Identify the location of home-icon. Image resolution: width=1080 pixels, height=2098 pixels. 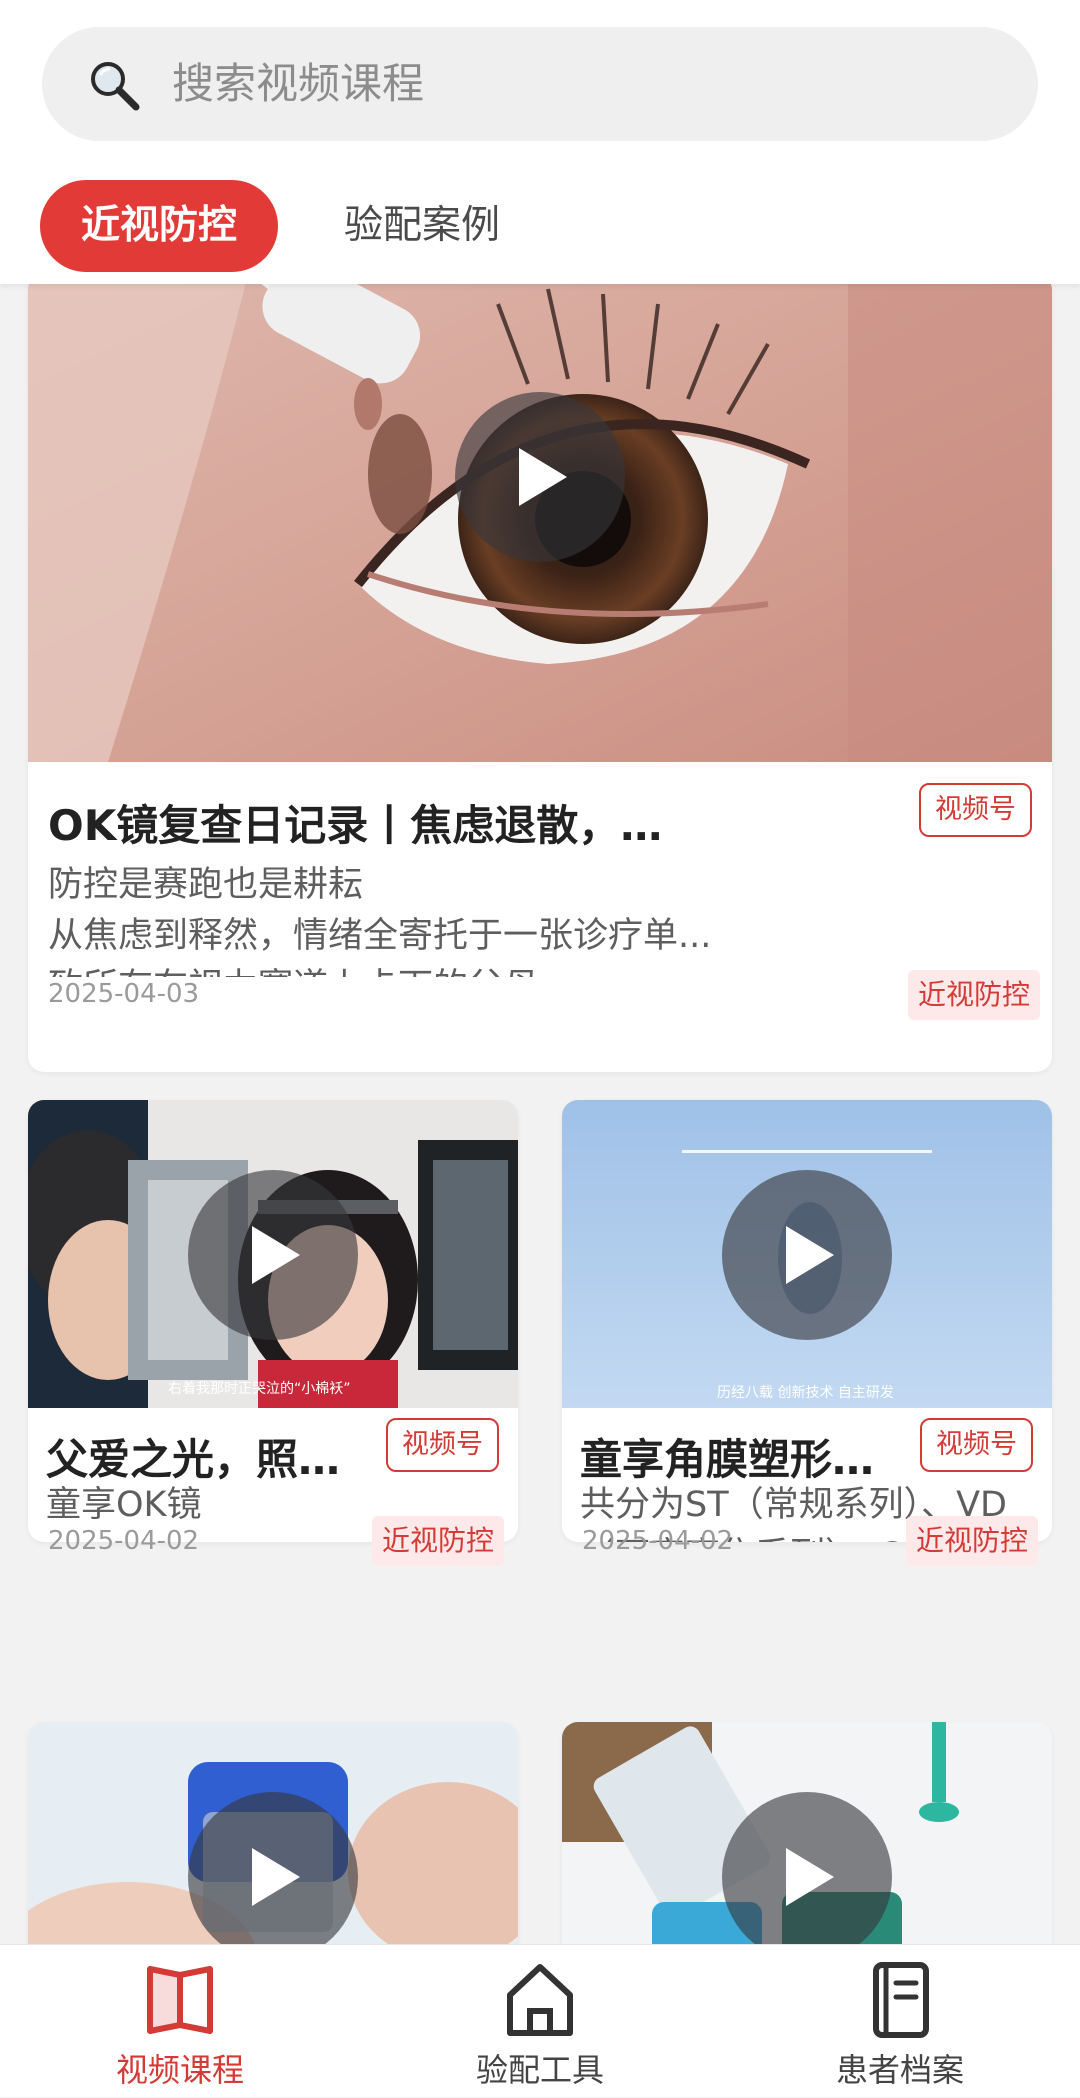
(540, 2000).